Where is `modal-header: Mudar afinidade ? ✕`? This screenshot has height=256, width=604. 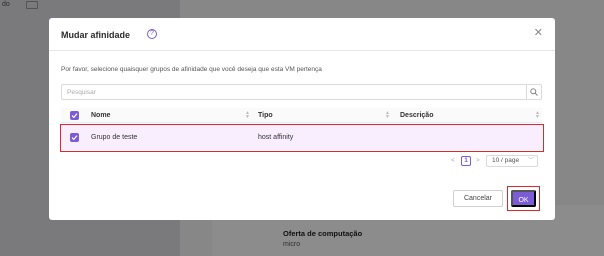
modal-header: Mudar afinidade ? ✕ is located at coordinates (302, 34).